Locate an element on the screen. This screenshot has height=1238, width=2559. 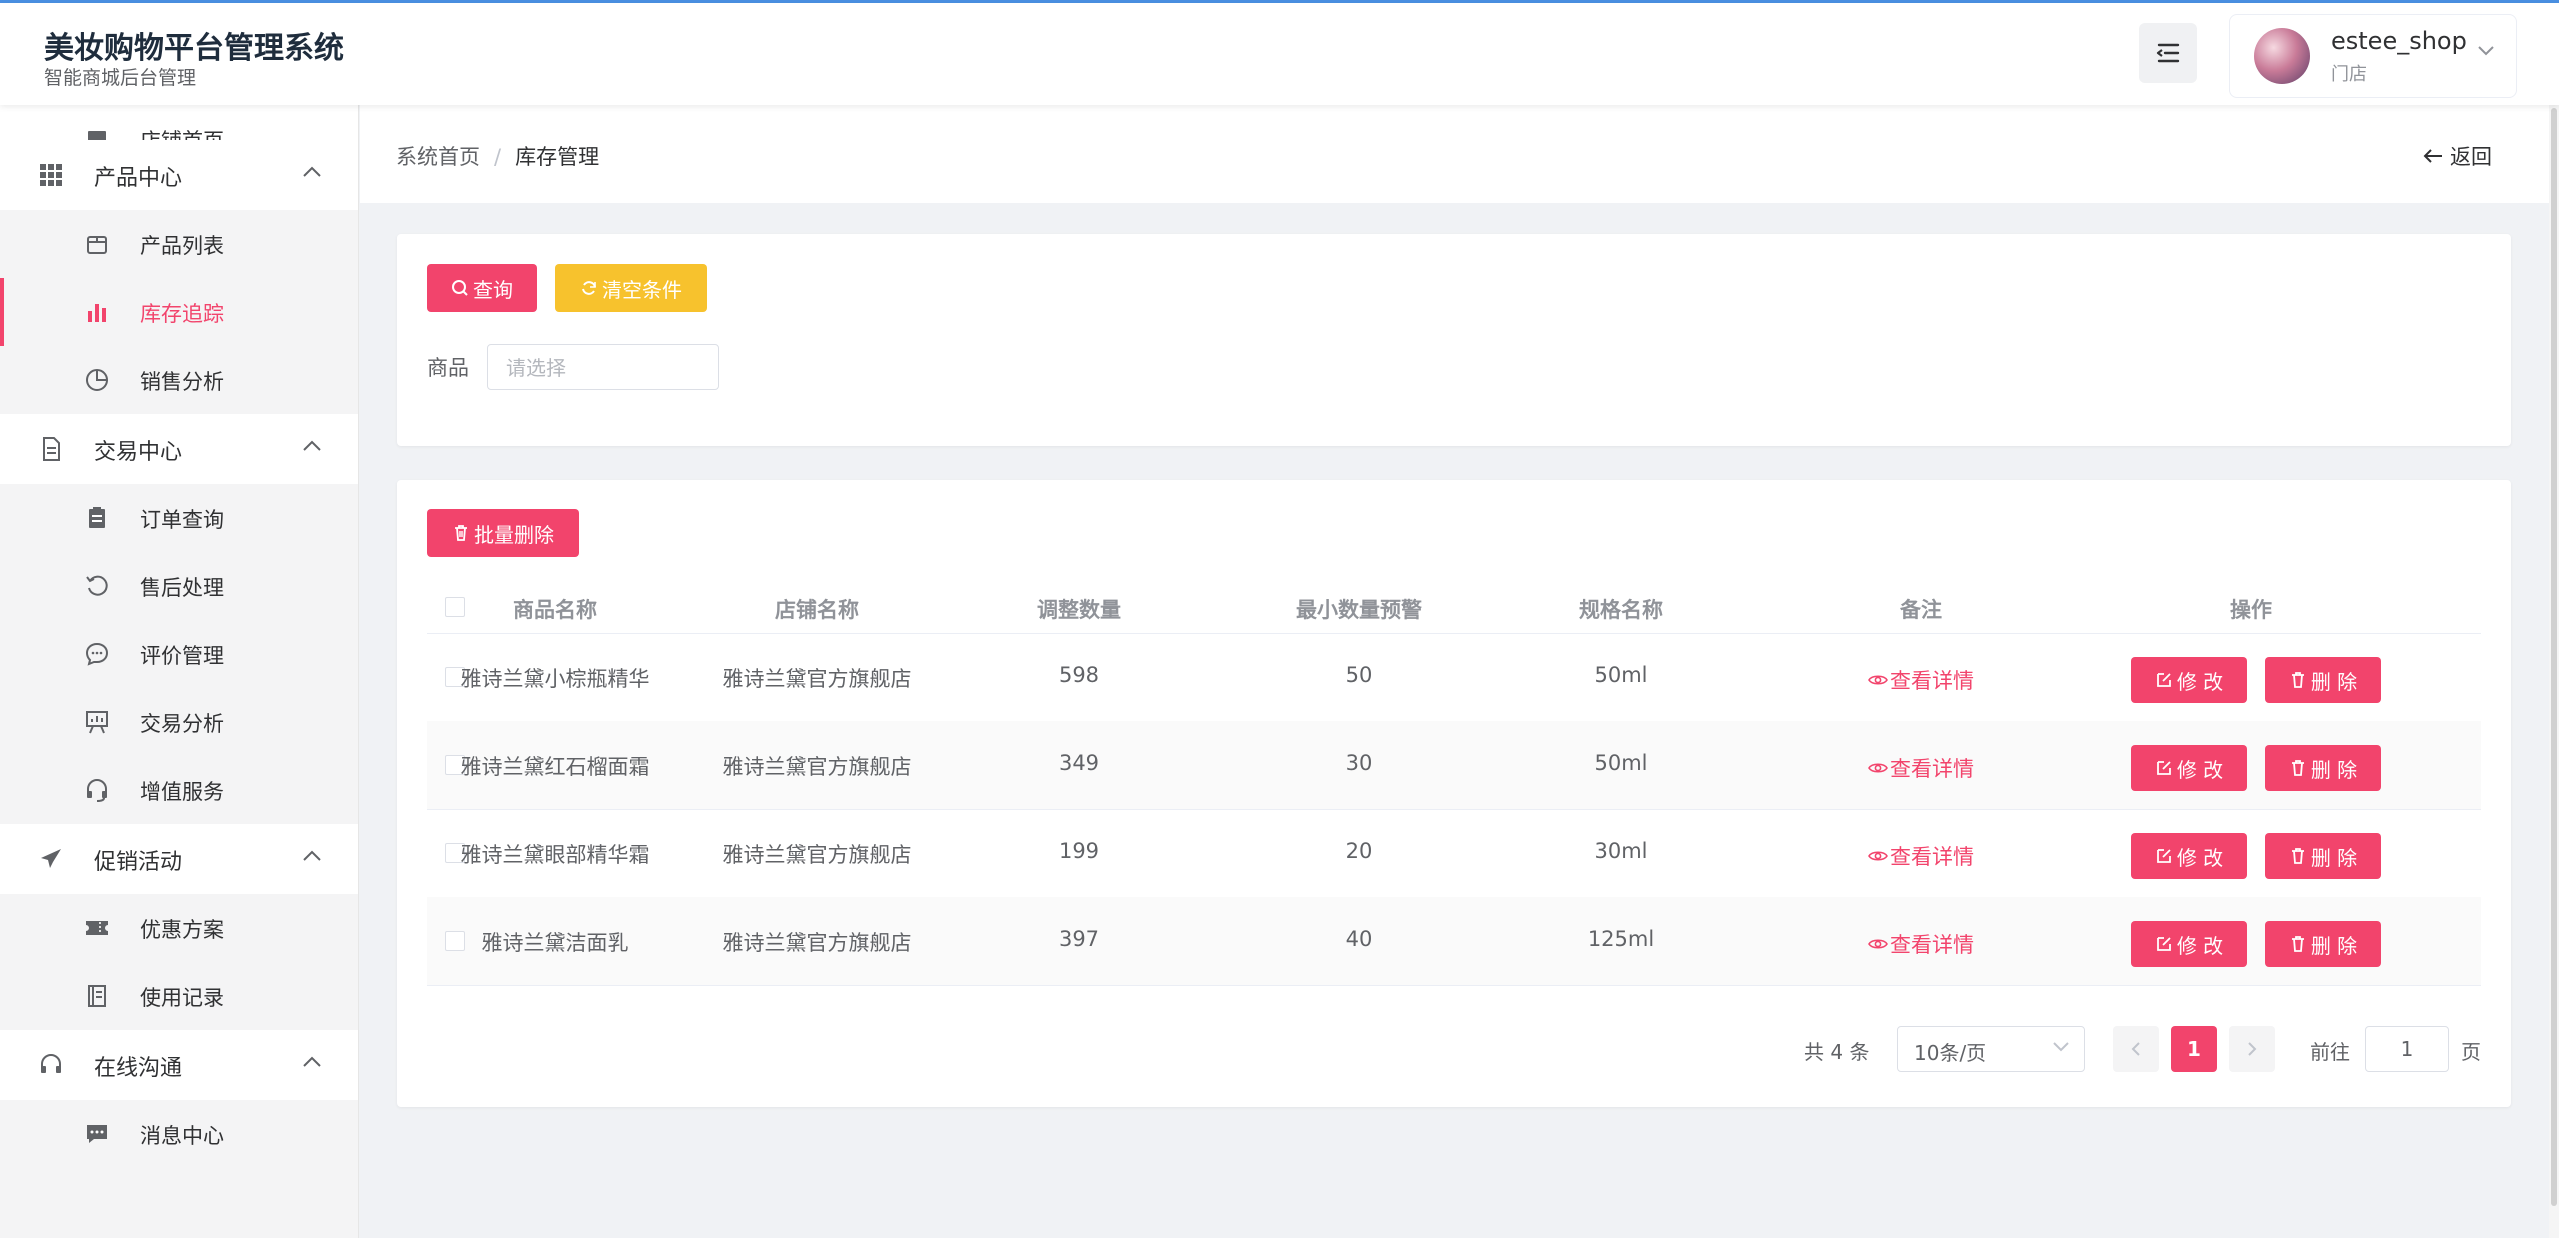
product-filter-label: 商品 is located at coordinates (448, 368).